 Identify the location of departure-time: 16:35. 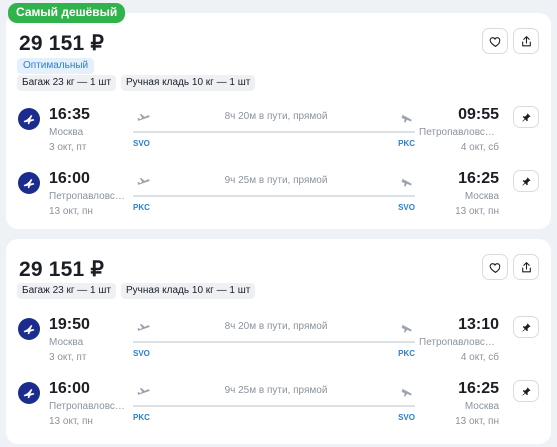
(69, 114).